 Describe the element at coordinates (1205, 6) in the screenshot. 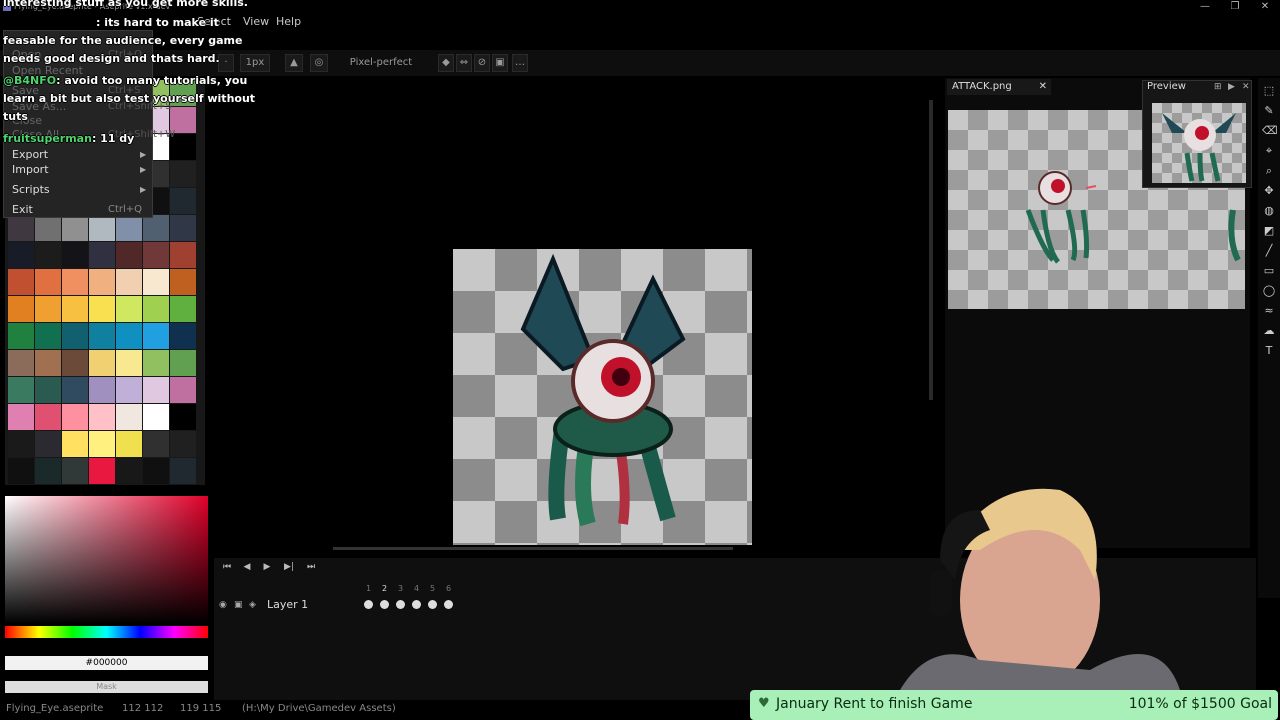

I see `minimize-button: —` at that location.